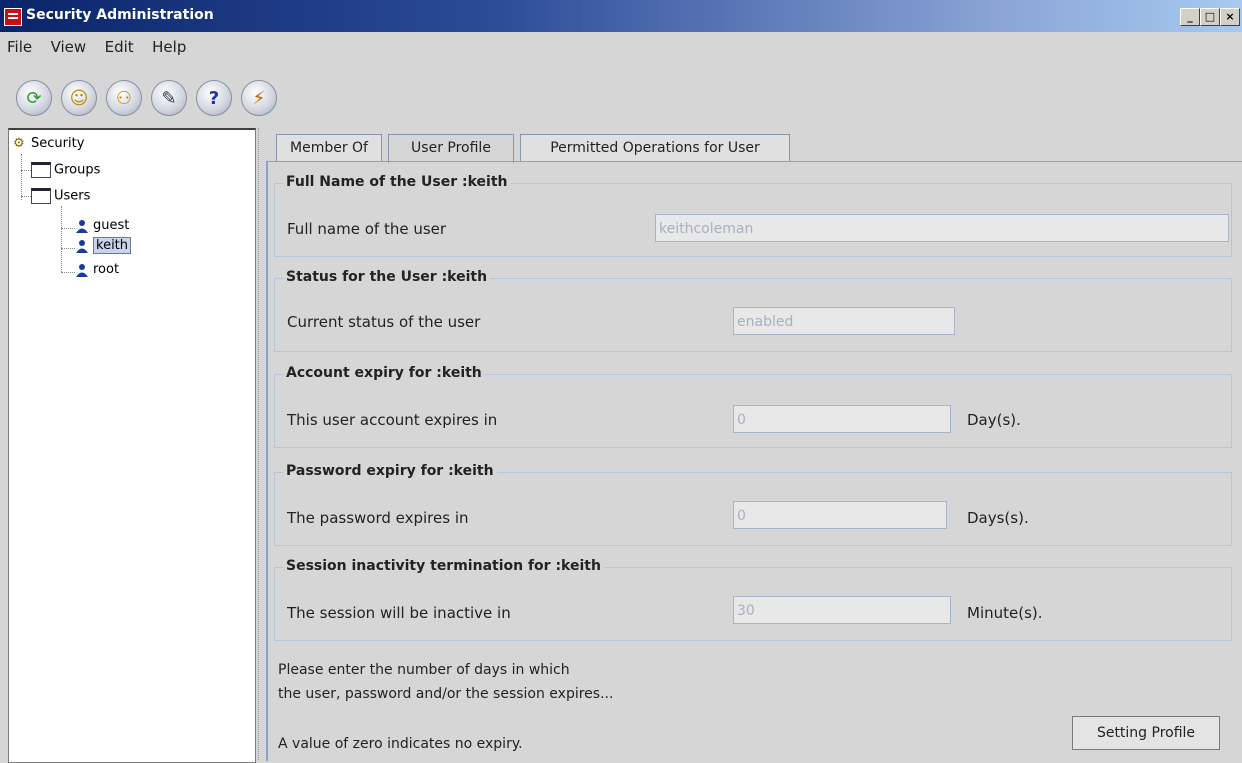 The width and height of the screenshot is (1242, 763). I want to click on tree-label: root, so click(106, 269).